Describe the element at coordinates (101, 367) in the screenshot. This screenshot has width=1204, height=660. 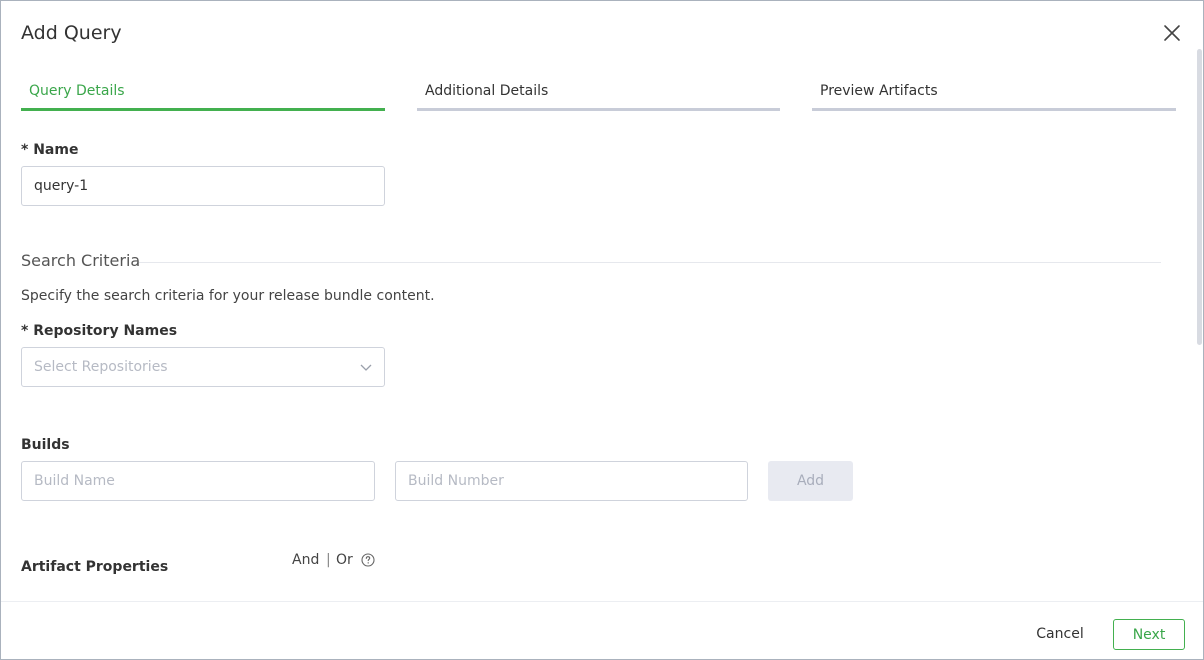
I see `repository-select-placeholder: Select Repositories` at that location.